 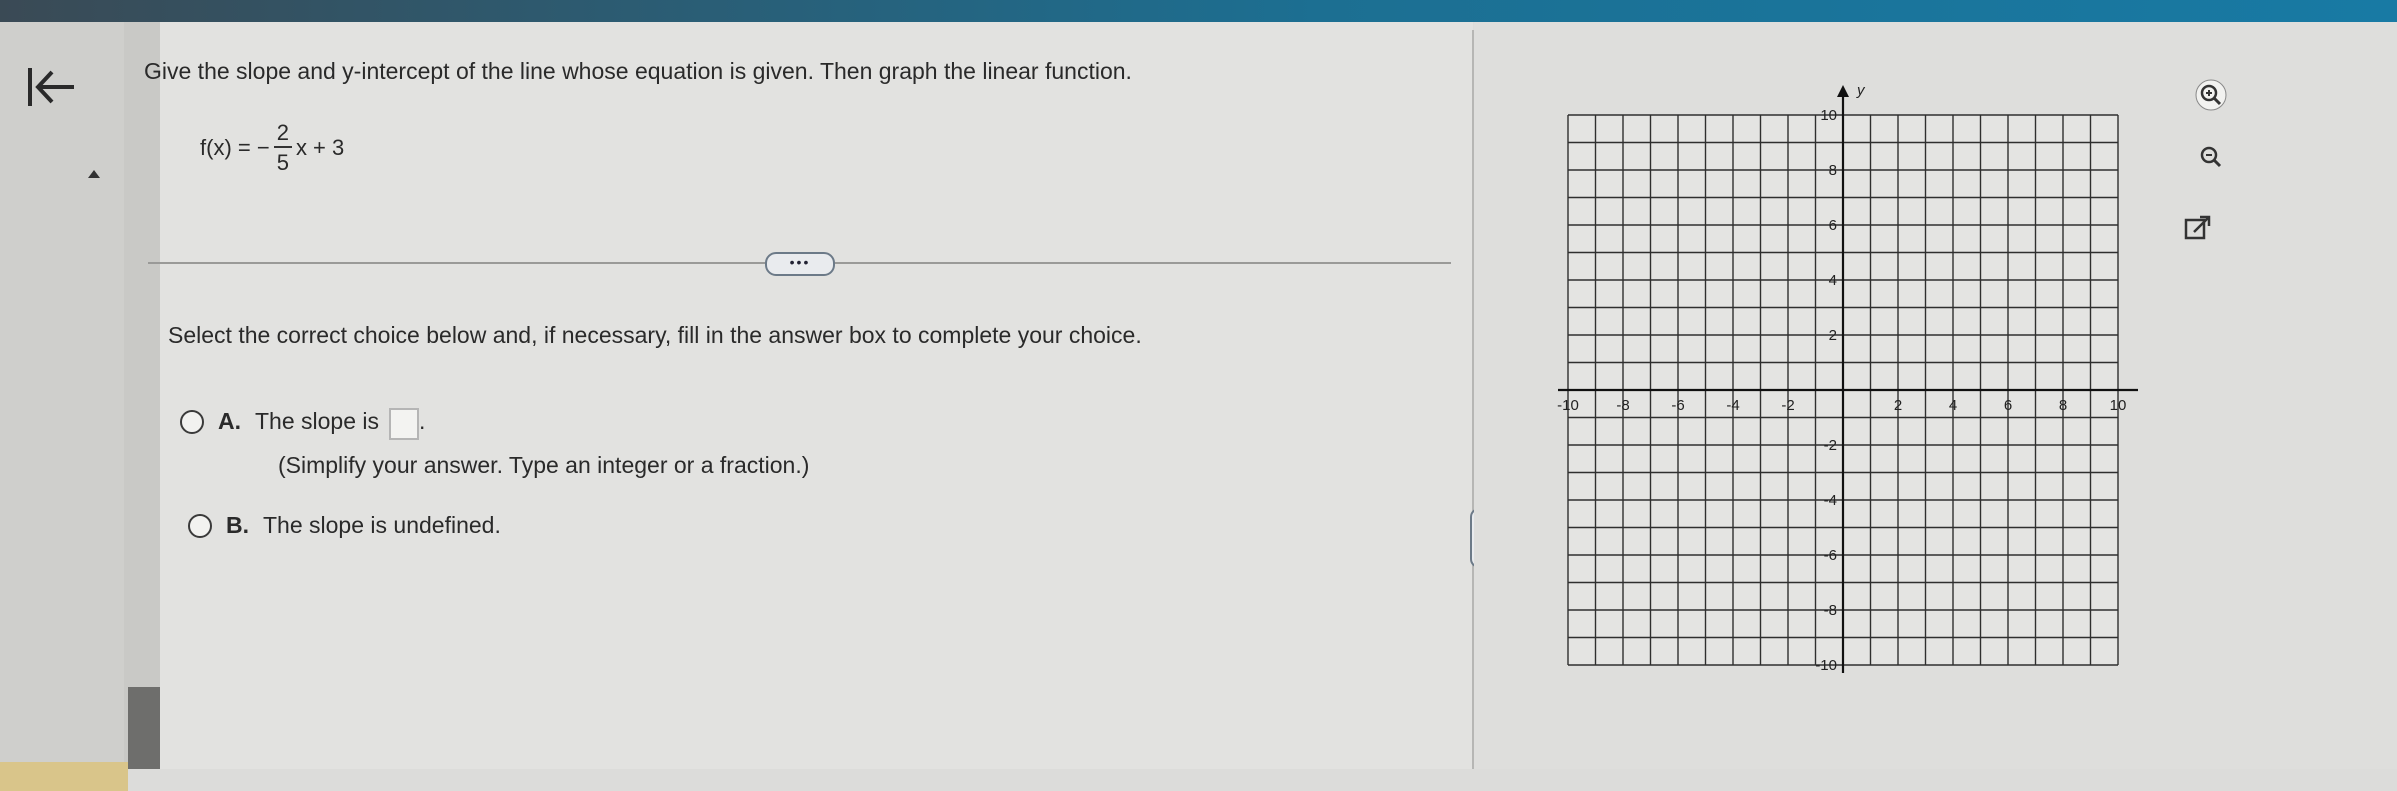 What do you see at coordinates (317, 421) in the screenshot?
I see `choice-a-text: The slope is` at bounding box center [317, 421].